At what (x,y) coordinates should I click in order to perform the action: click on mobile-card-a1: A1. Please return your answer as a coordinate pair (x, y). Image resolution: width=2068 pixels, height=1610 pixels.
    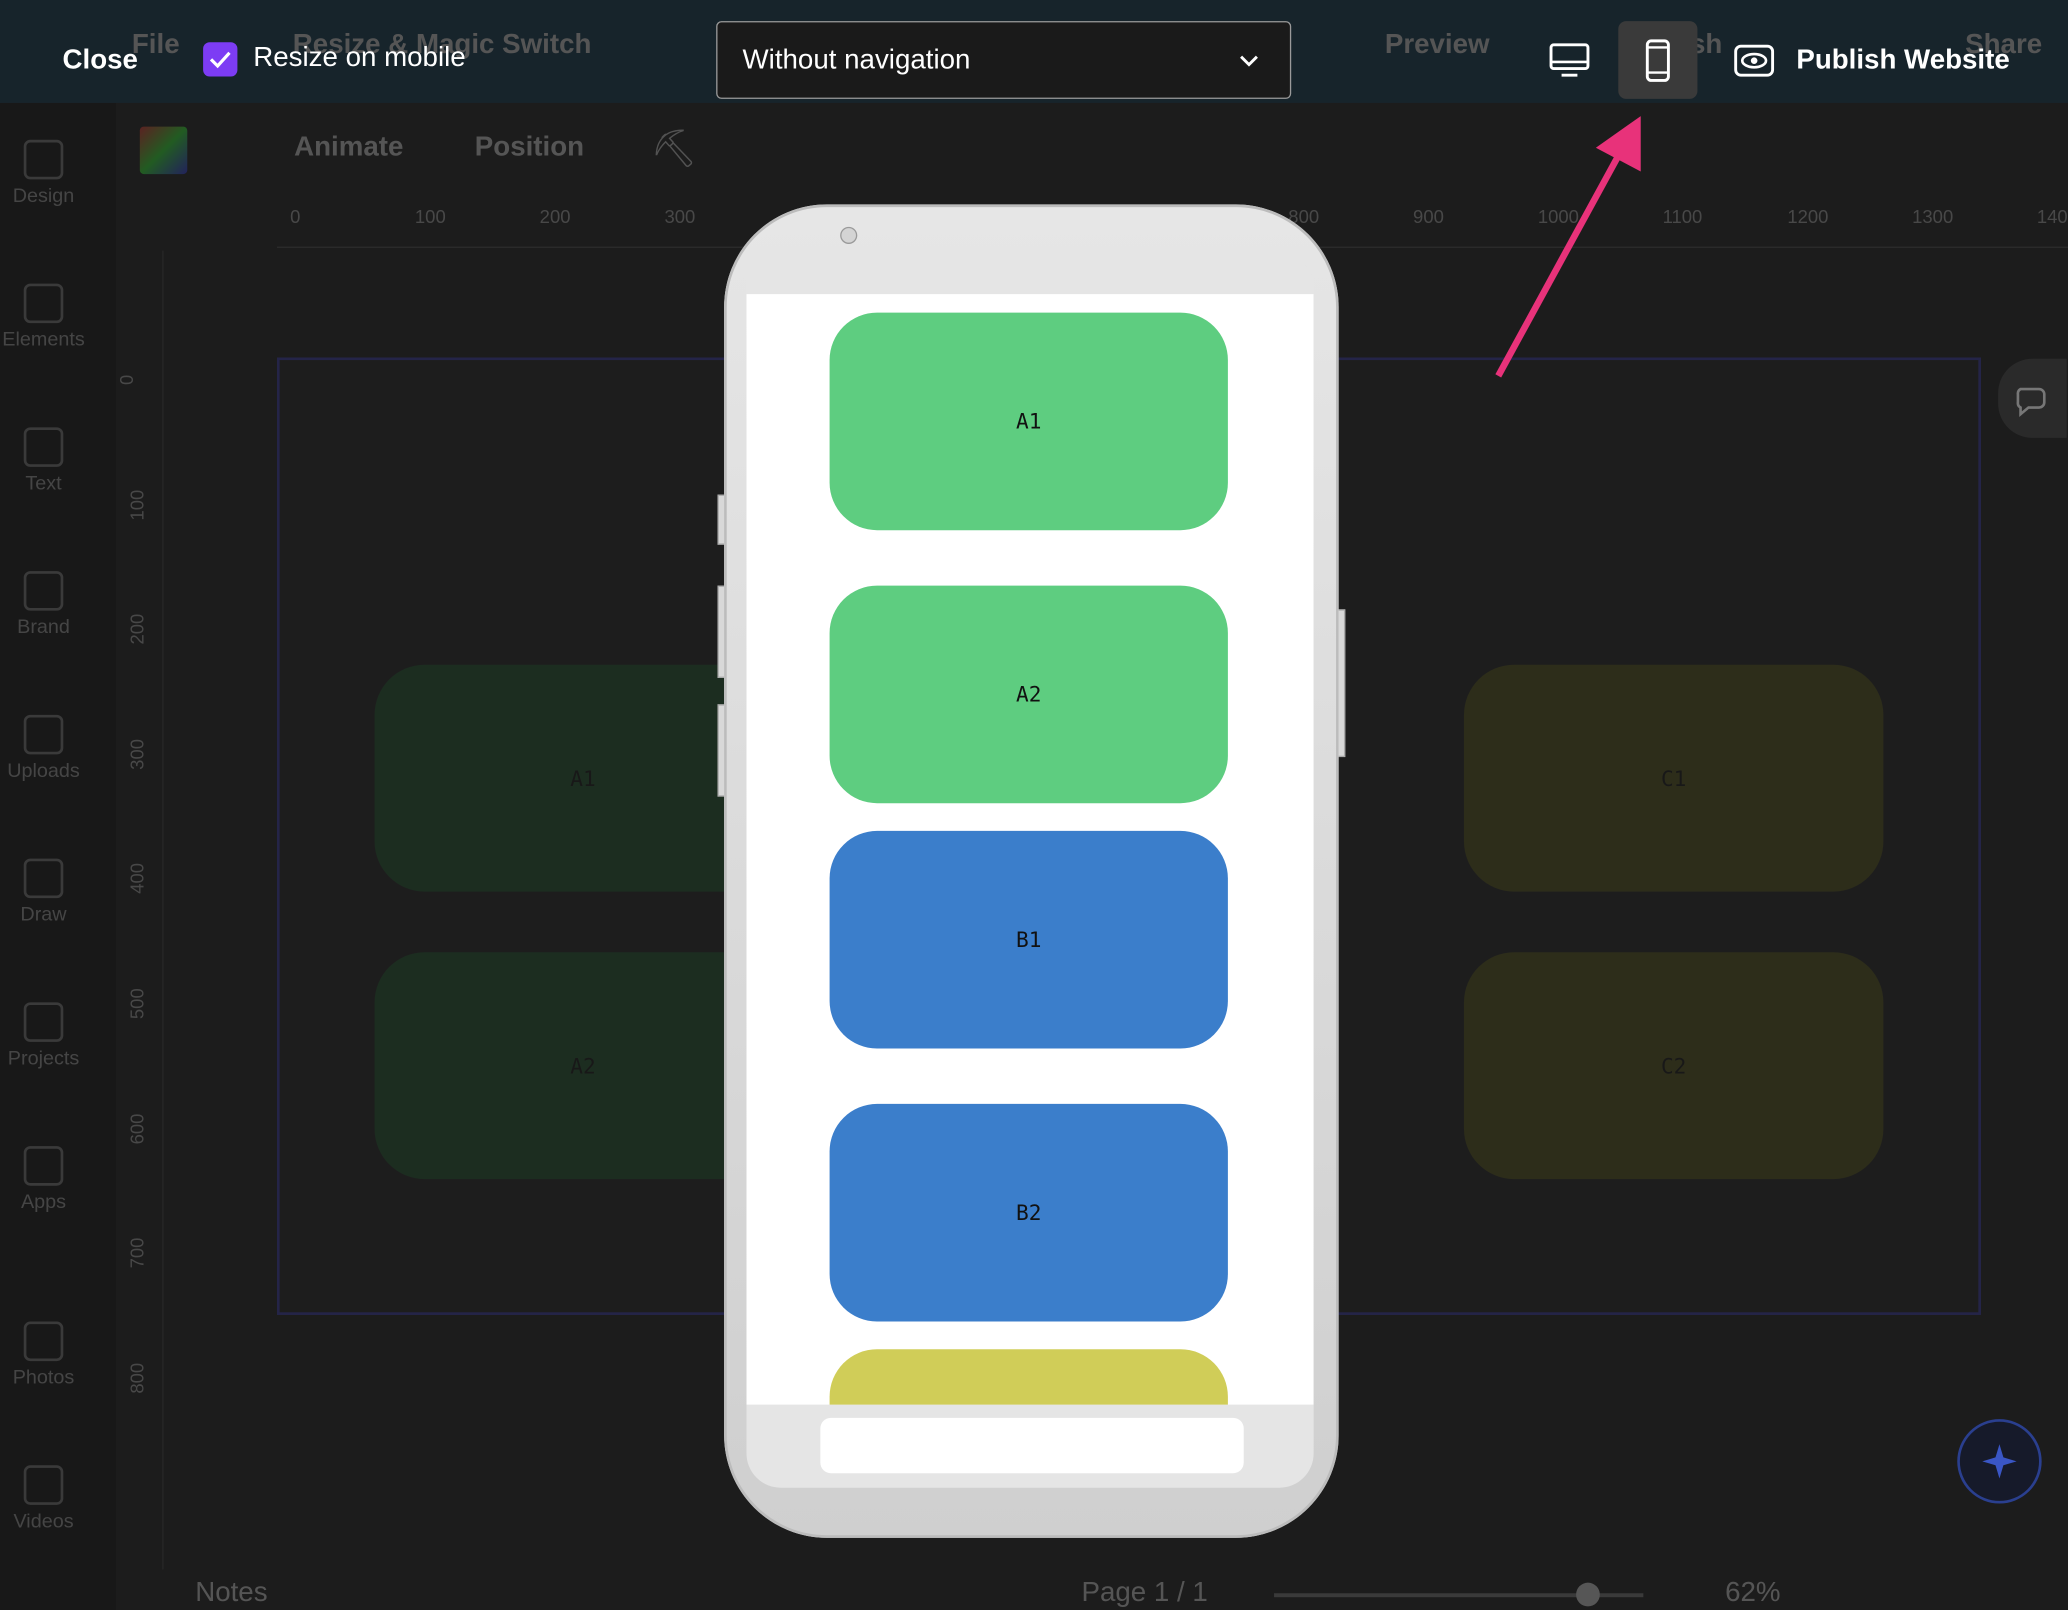
    Looking at the image, I should click on (1028, 421).